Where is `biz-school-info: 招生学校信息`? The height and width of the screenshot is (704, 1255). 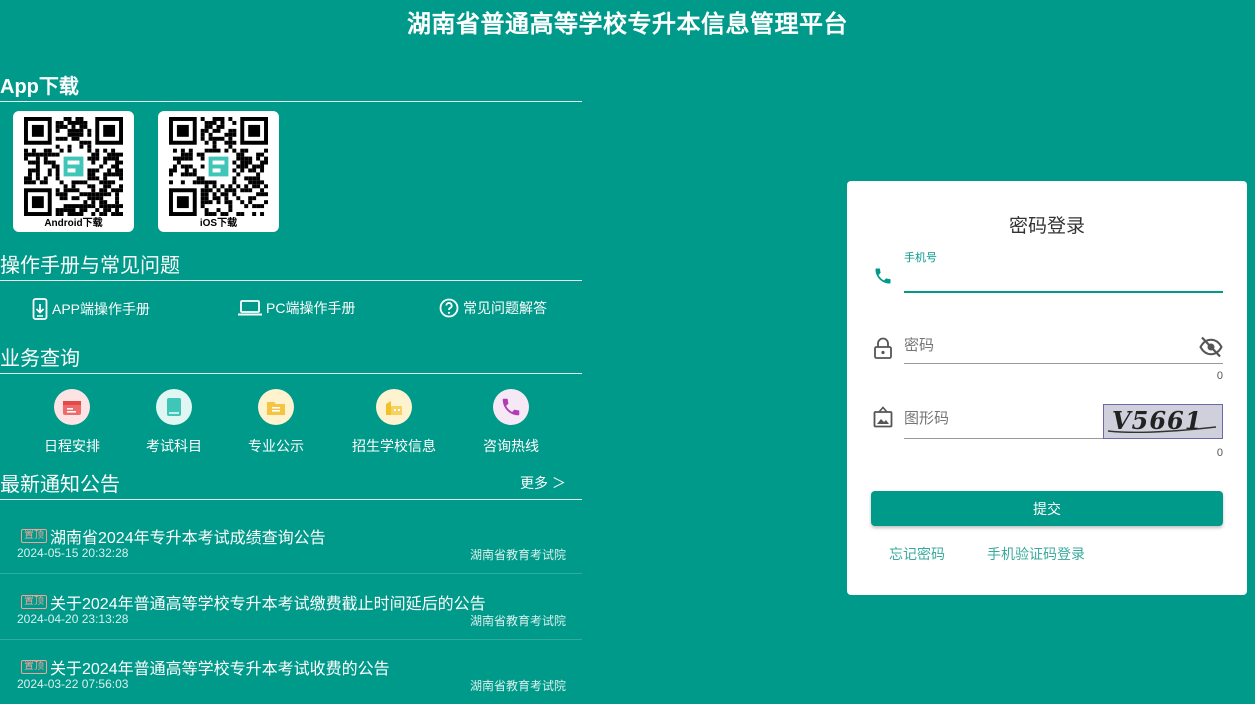 biz-school-info: 招生学校信息 is located at coordinates (394, 422).